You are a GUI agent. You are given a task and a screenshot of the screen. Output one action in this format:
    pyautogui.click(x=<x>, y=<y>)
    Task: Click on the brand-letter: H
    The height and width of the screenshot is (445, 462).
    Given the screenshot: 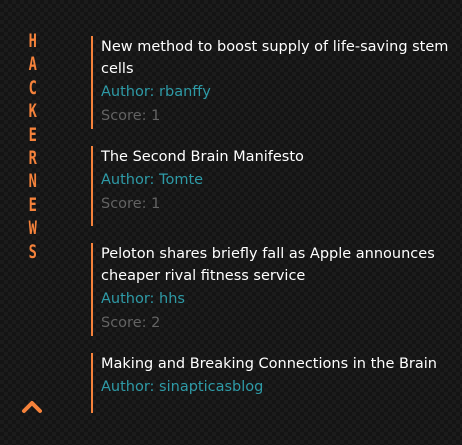 What is the action you would take?
    pyautogui.click(x=33, y=41)
    